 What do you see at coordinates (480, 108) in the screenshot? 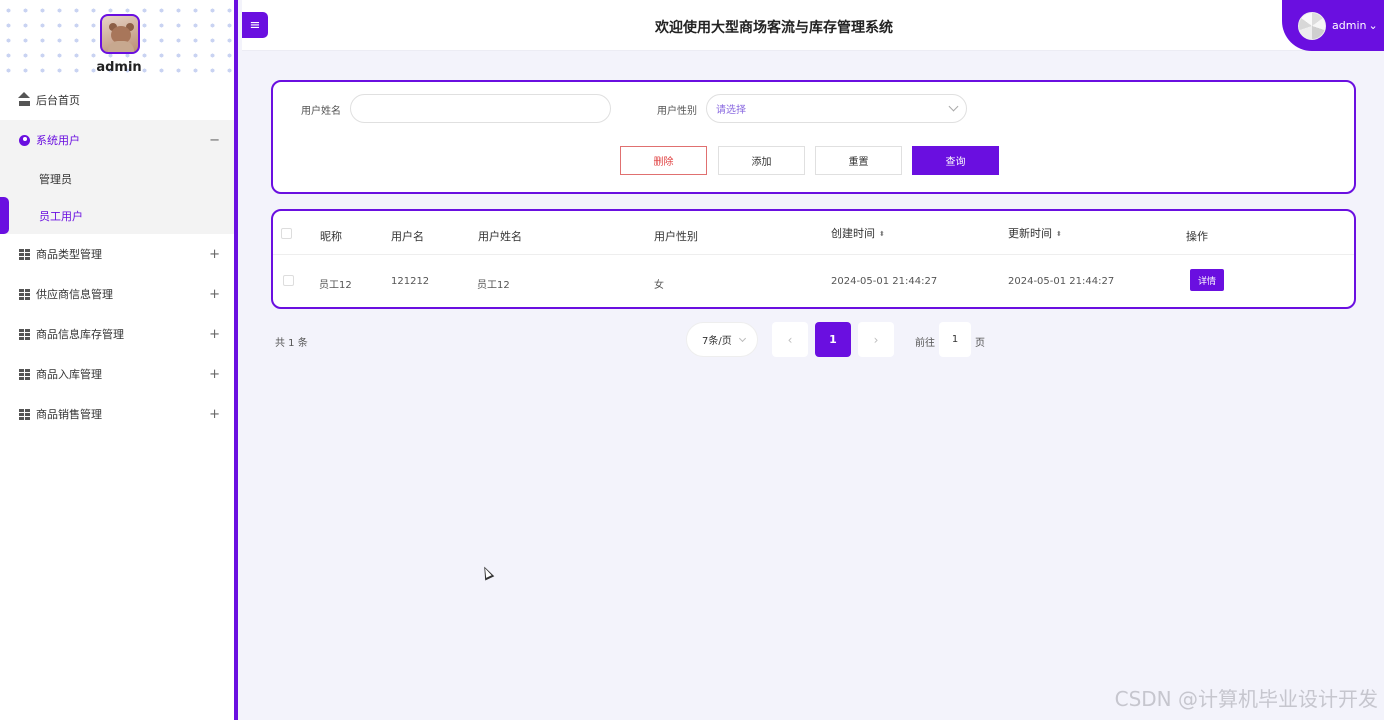
I see `name-input` at bounding box center [480, 108].